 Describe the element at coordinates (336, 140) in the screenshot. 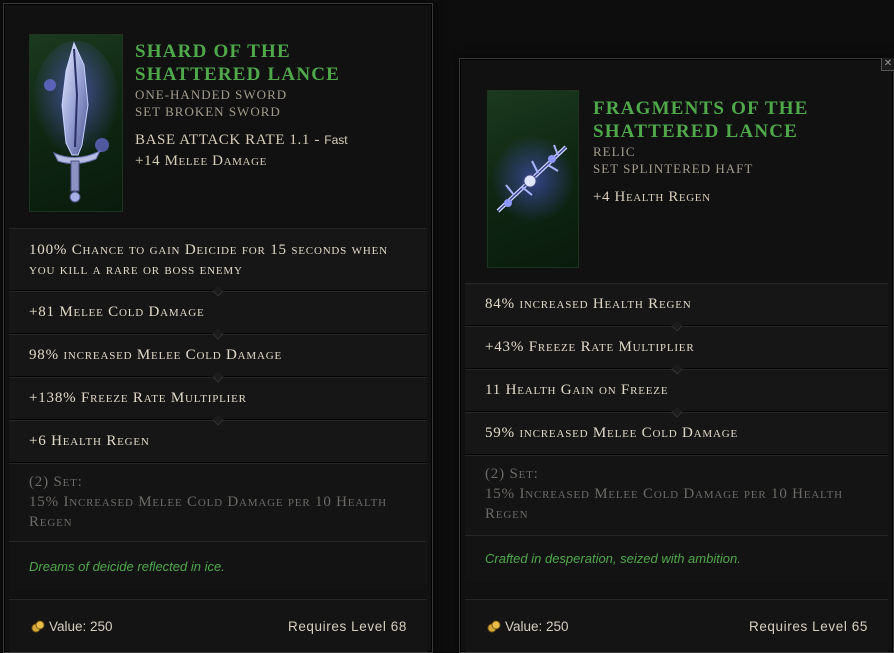

I see `attack-speed: Fast` at that location.